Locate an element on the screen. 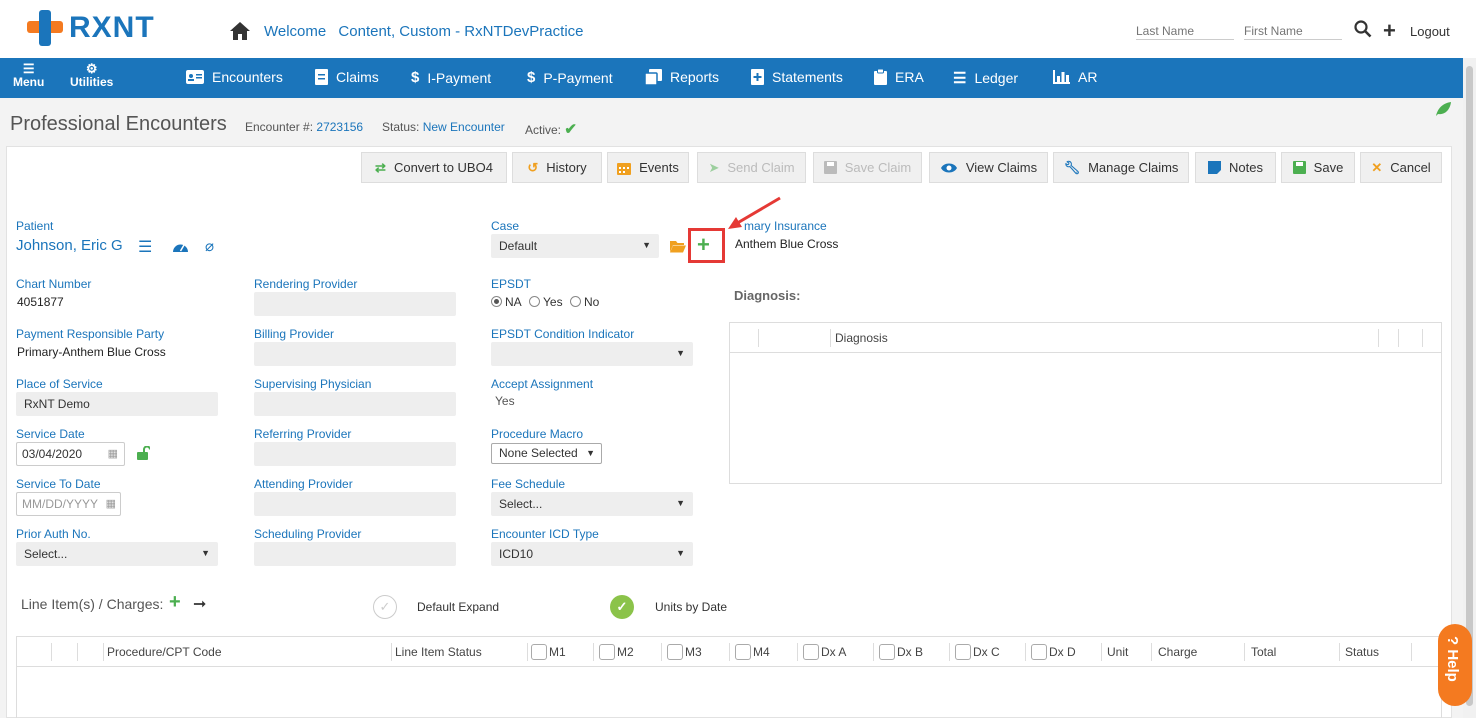  accept-assignment-label: Accept Assignment is located at coordinates (542, 384).